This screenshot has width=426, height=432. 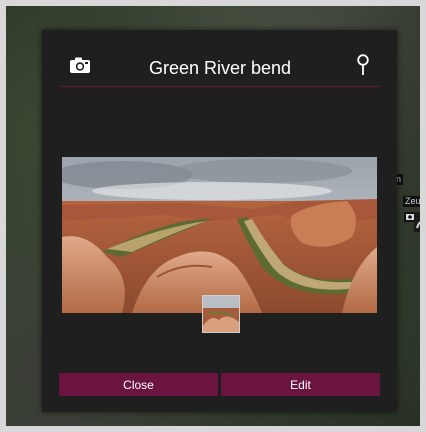 I want to click on photo-thumbnail, so click(x=221, y=314).